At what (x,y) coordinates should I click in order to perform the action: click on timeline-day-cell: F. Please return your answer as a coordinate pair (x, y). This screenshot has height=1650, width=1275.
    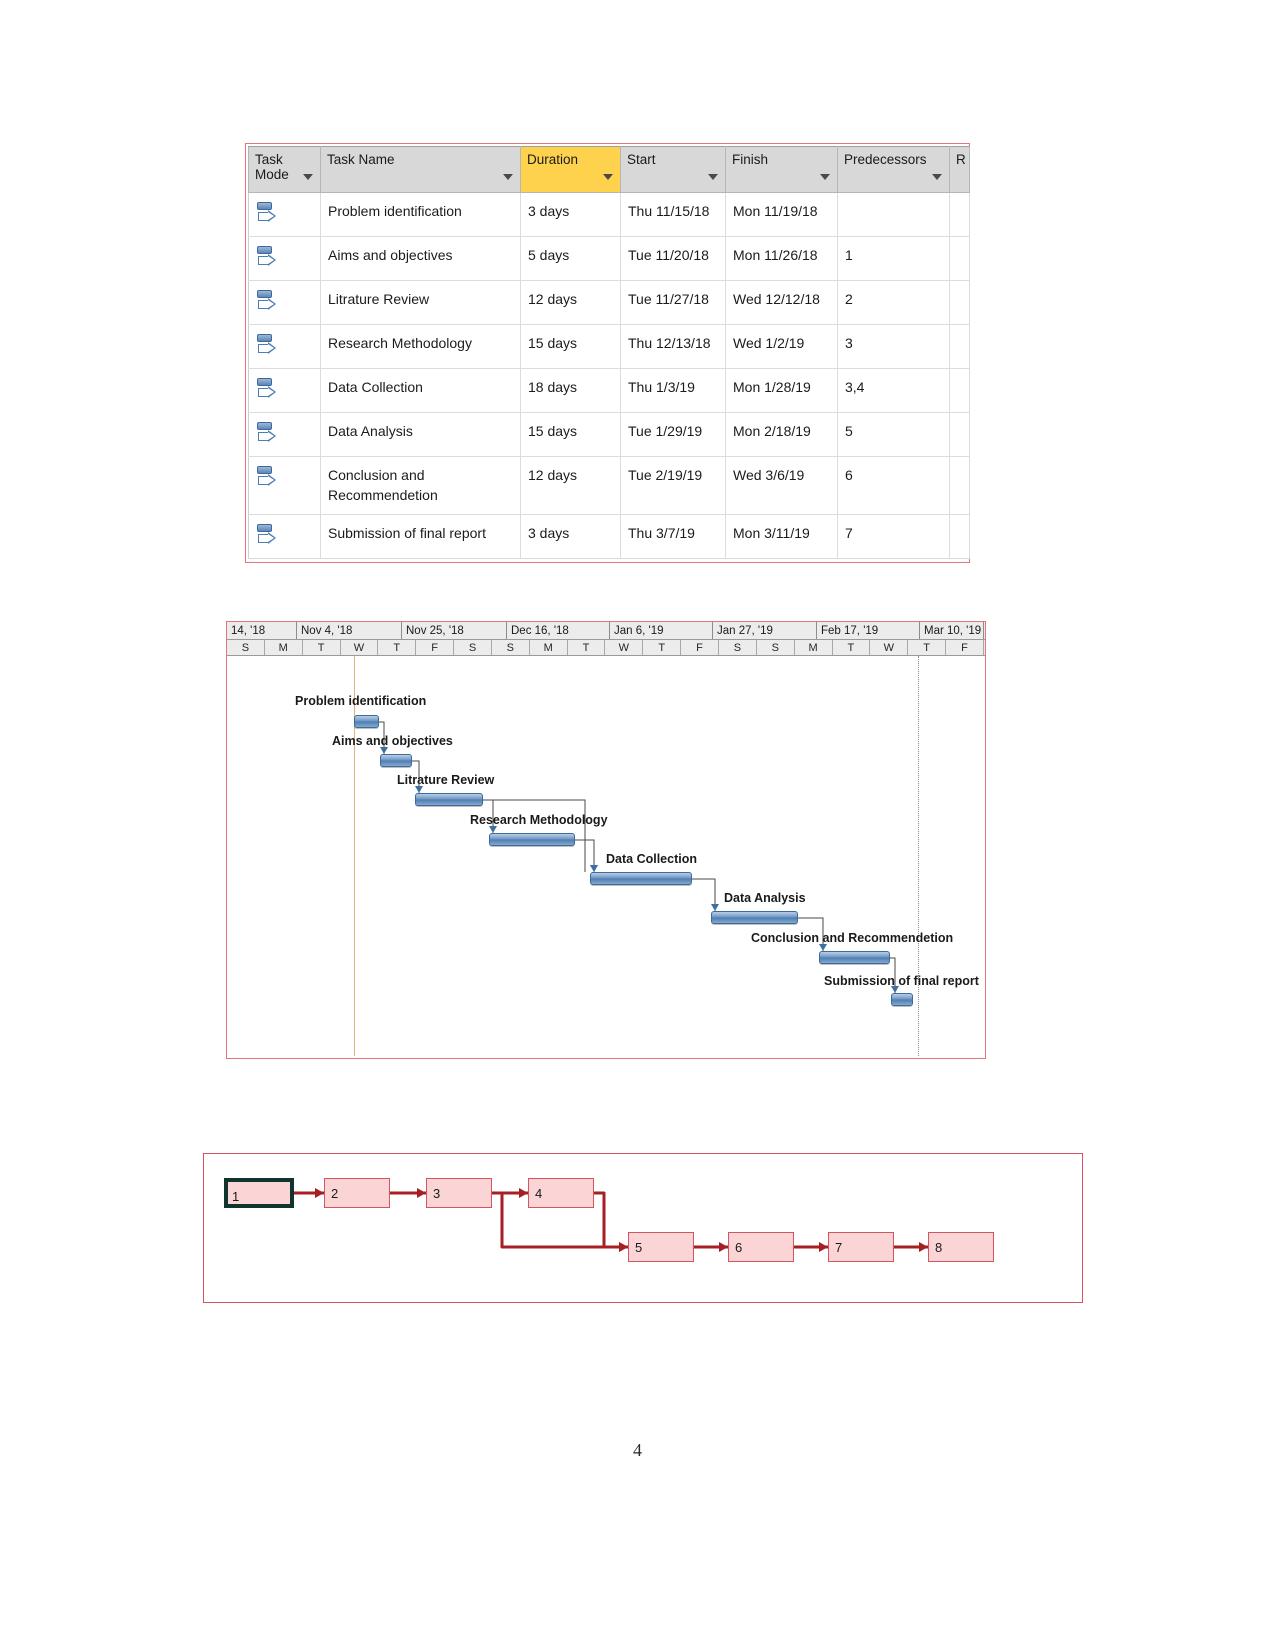
    Looking at the image, I should click on (700, 647).